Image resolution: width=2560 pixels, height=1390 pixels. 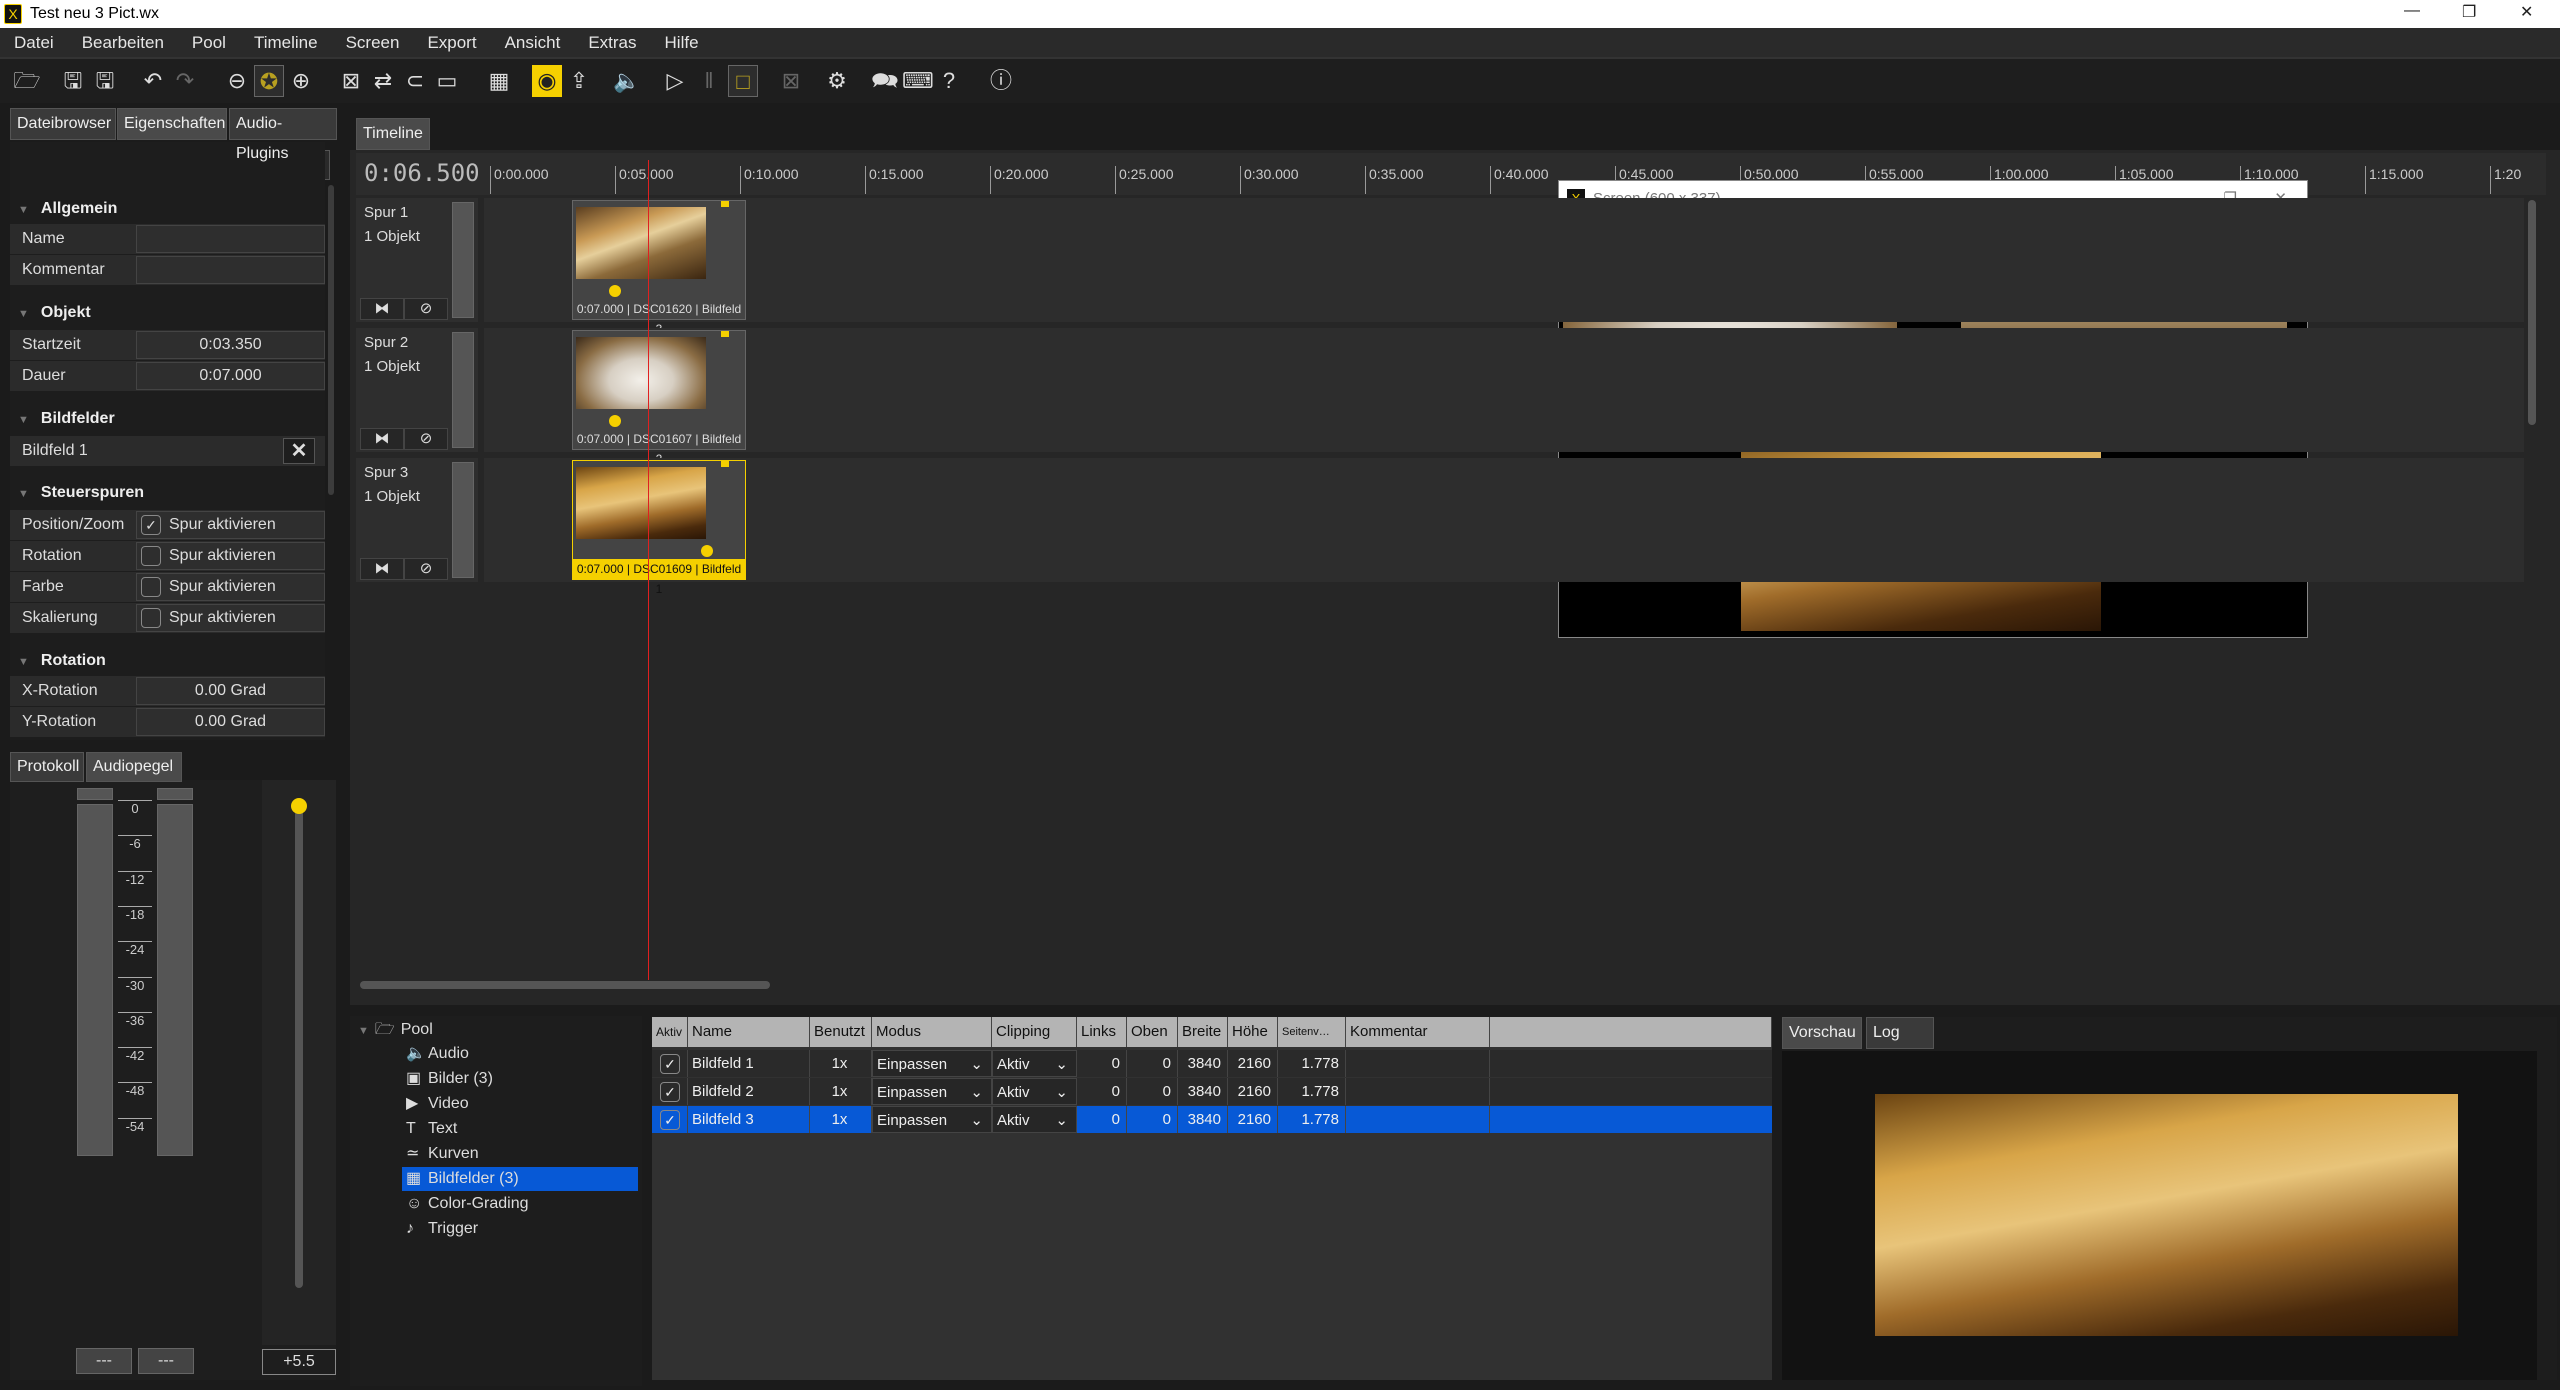 I want to click on pool-item-text: T Text, so click(x=520, y=1129).